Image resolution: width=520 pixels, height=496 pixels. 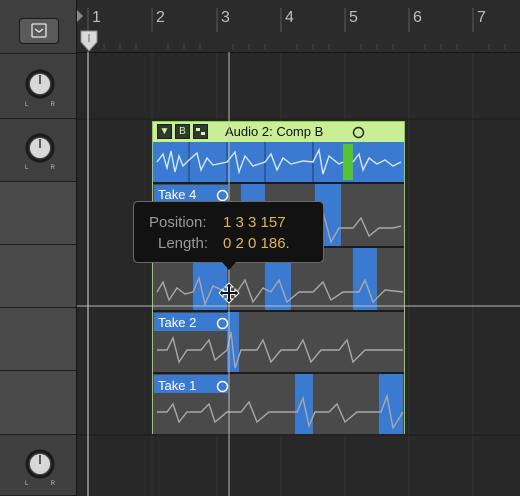 I want to click on tooltip-arrow, so click(x=229, y=266).